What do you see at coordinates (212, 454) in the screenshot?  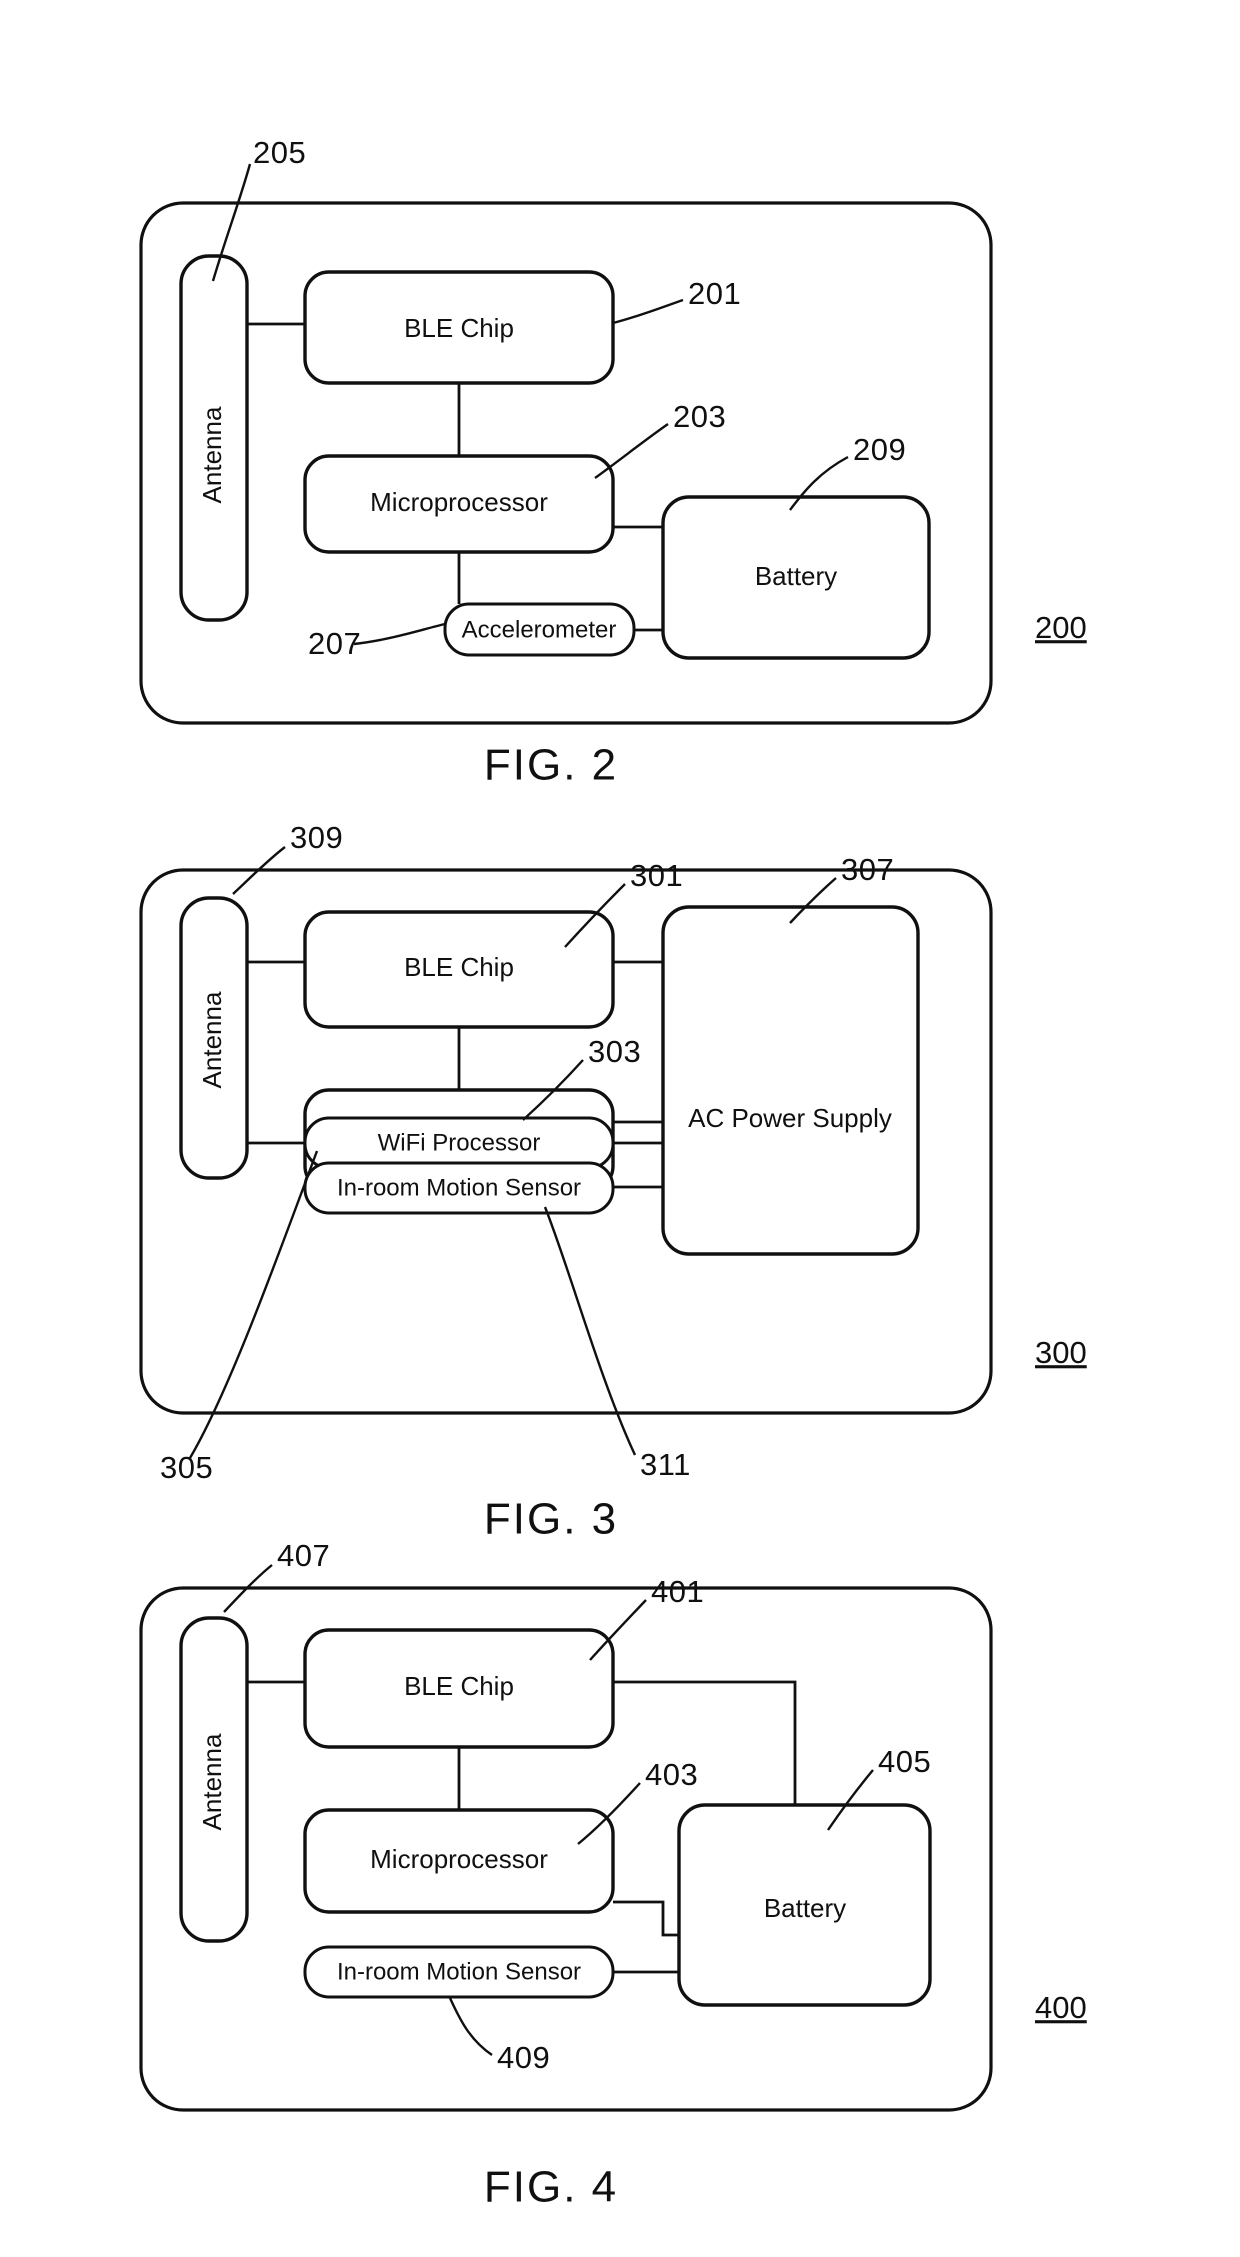 I see `fig2-antenna-label: Antenna` at bounding box center [212, 454].